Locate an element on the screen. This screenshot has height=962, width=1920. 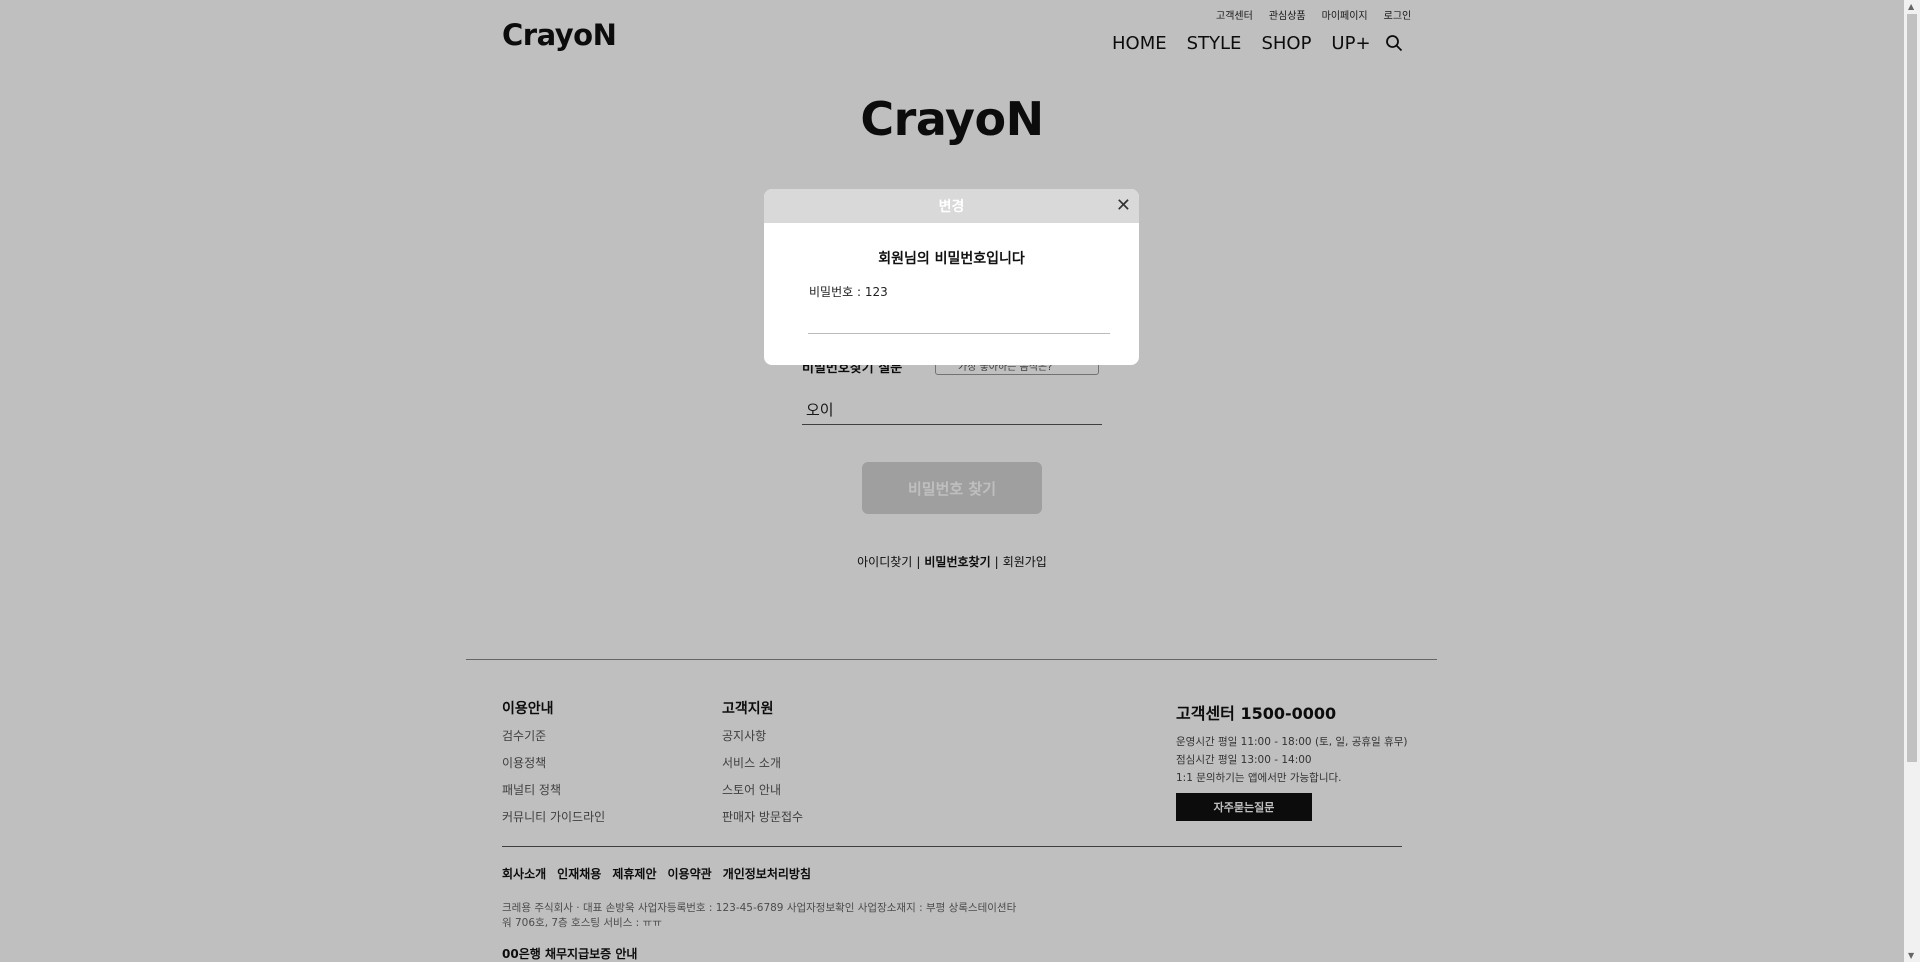
scrollbar: ▲ ▼ is located at coordinates (1912, 481).